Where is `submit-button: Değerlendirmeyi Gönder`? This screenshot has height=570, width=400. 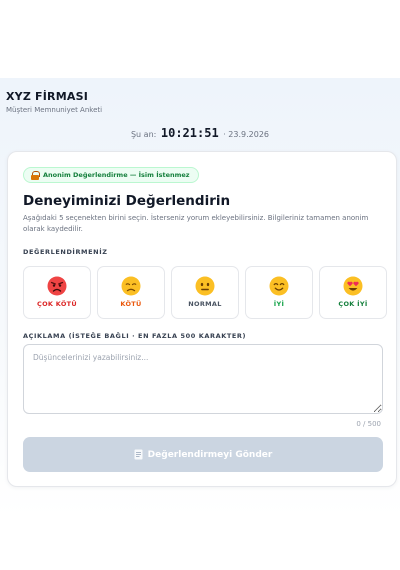
submit-button: Değerlendirmeyi Gönder is located at coordinates (203, 454).